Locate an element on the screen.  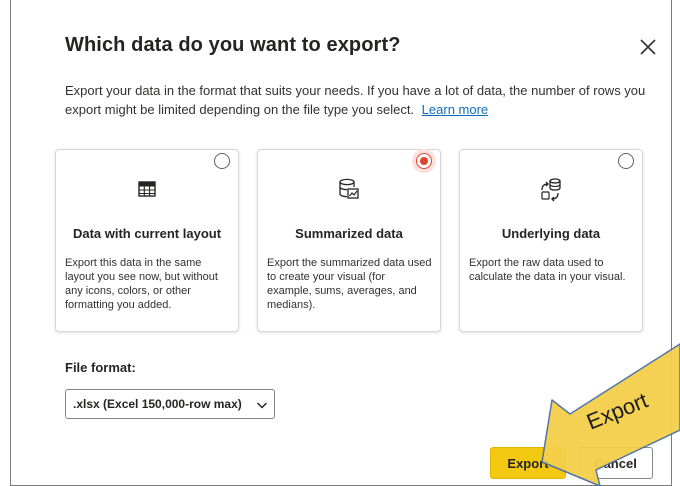
file-format-dropdown: .xlsx (Excel 150,000-row max) is located at coordinates (170, 404).